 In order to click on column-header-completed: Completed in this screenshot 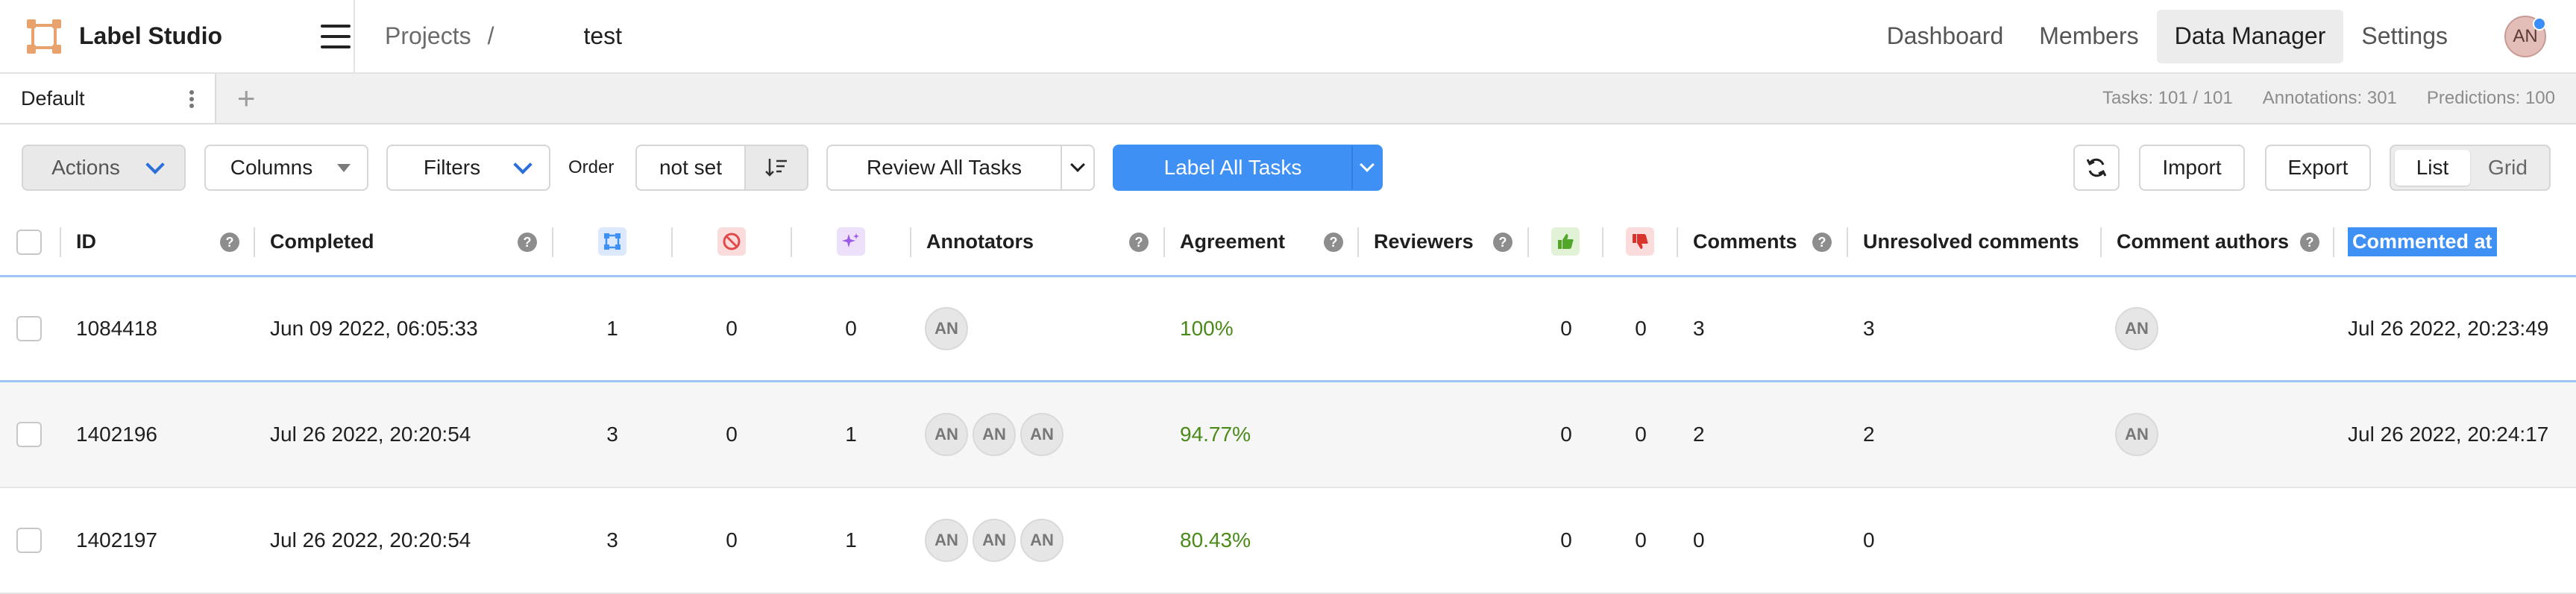, I will do `click(322, 241)`.